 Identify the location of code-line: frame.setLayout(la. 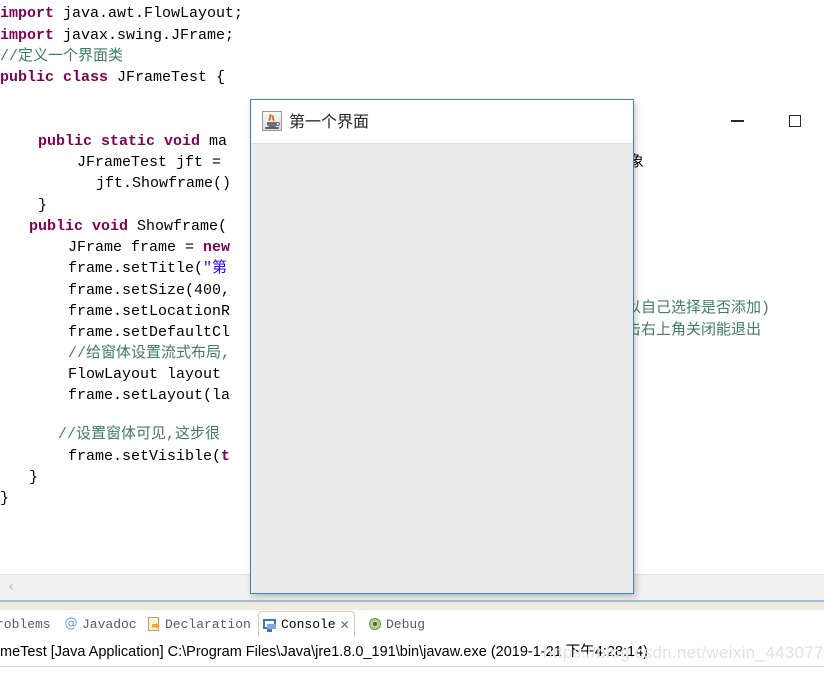
(115, 396).